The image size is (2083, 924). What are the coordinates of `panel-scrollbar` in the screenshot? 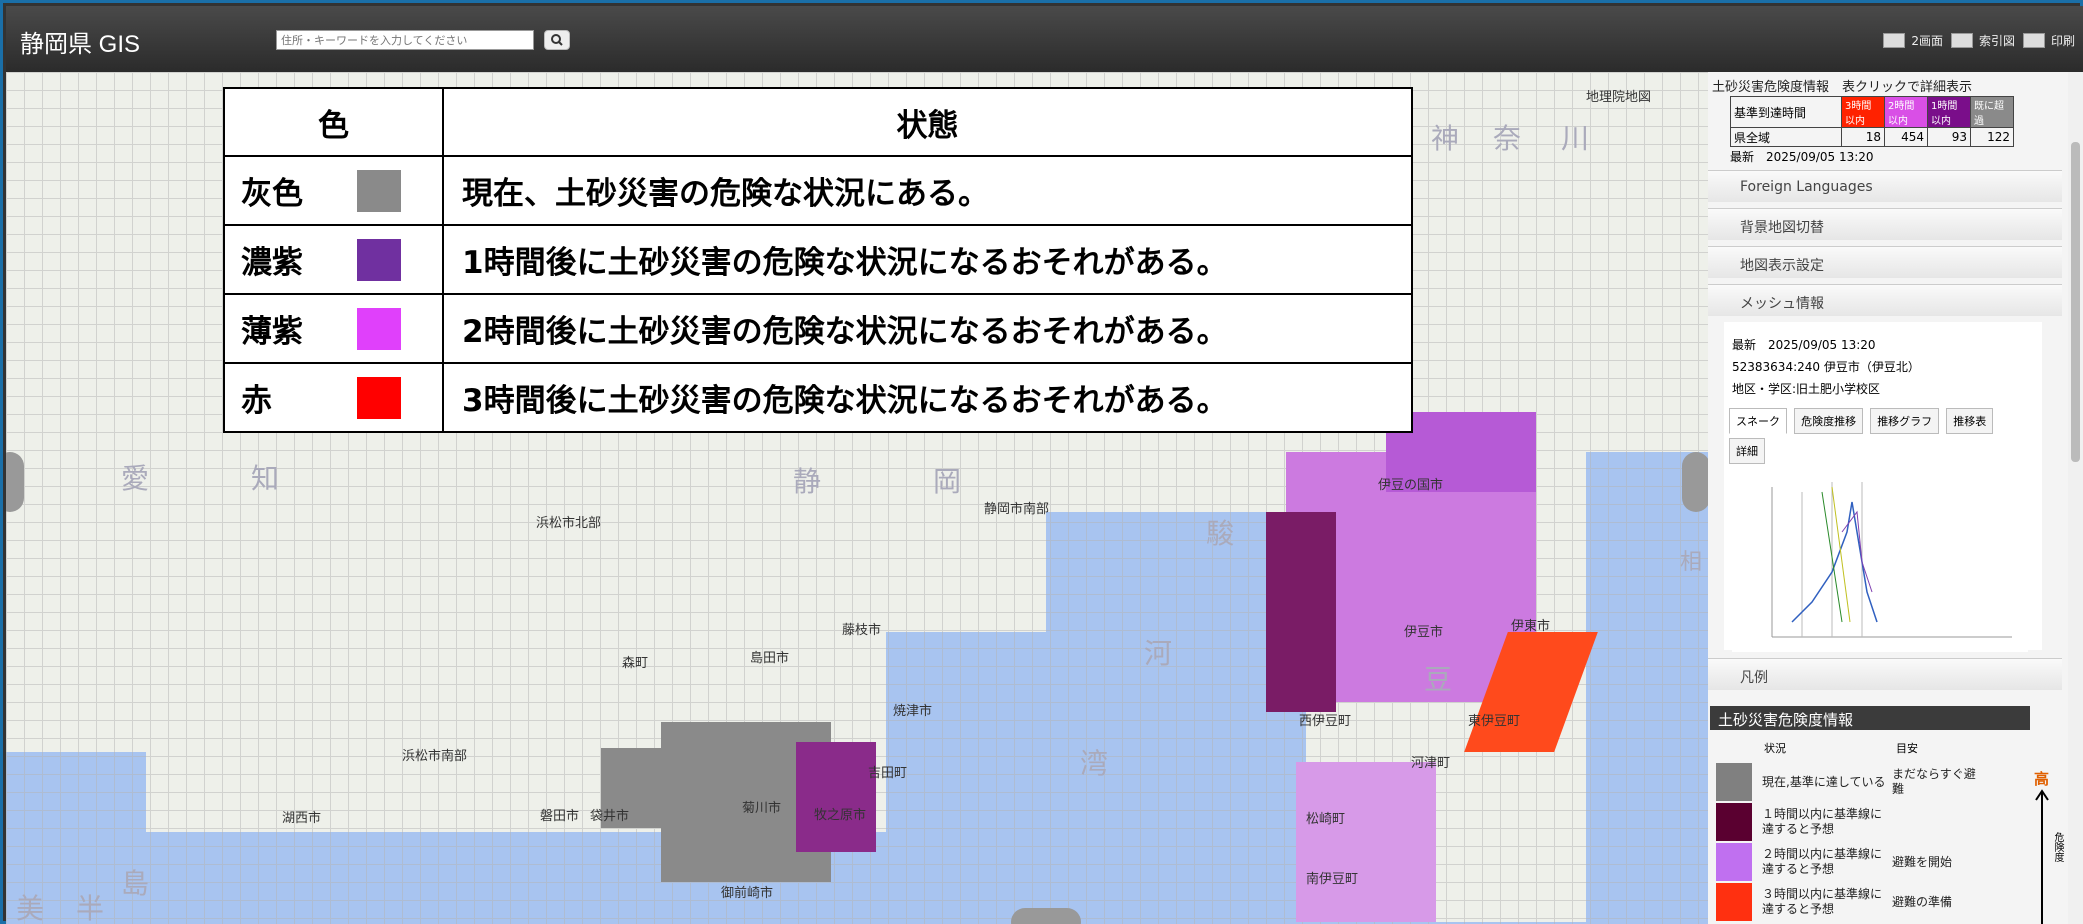 It's located at (2075, 498).